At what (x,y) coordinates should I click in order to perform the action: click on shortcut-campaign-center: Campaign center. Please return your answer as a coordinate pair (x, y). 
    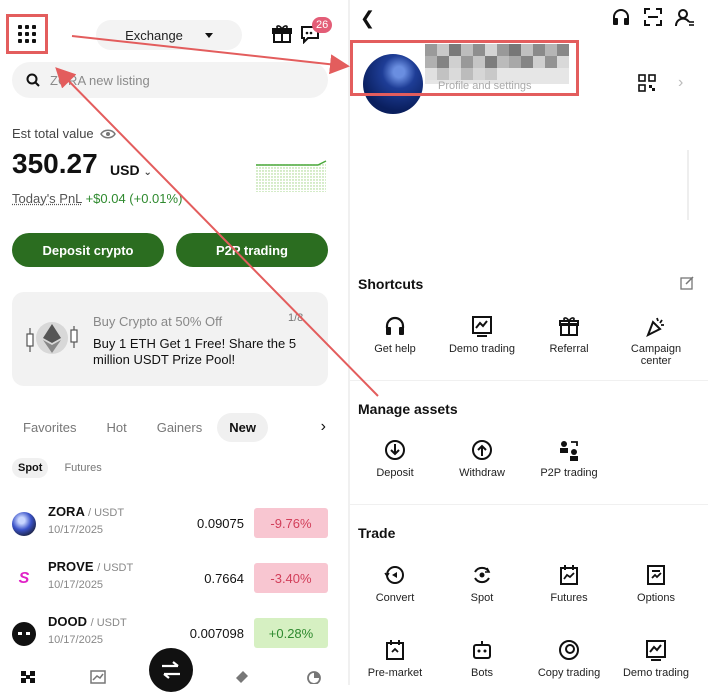
    Looking at the image, I should click on (656, 341).